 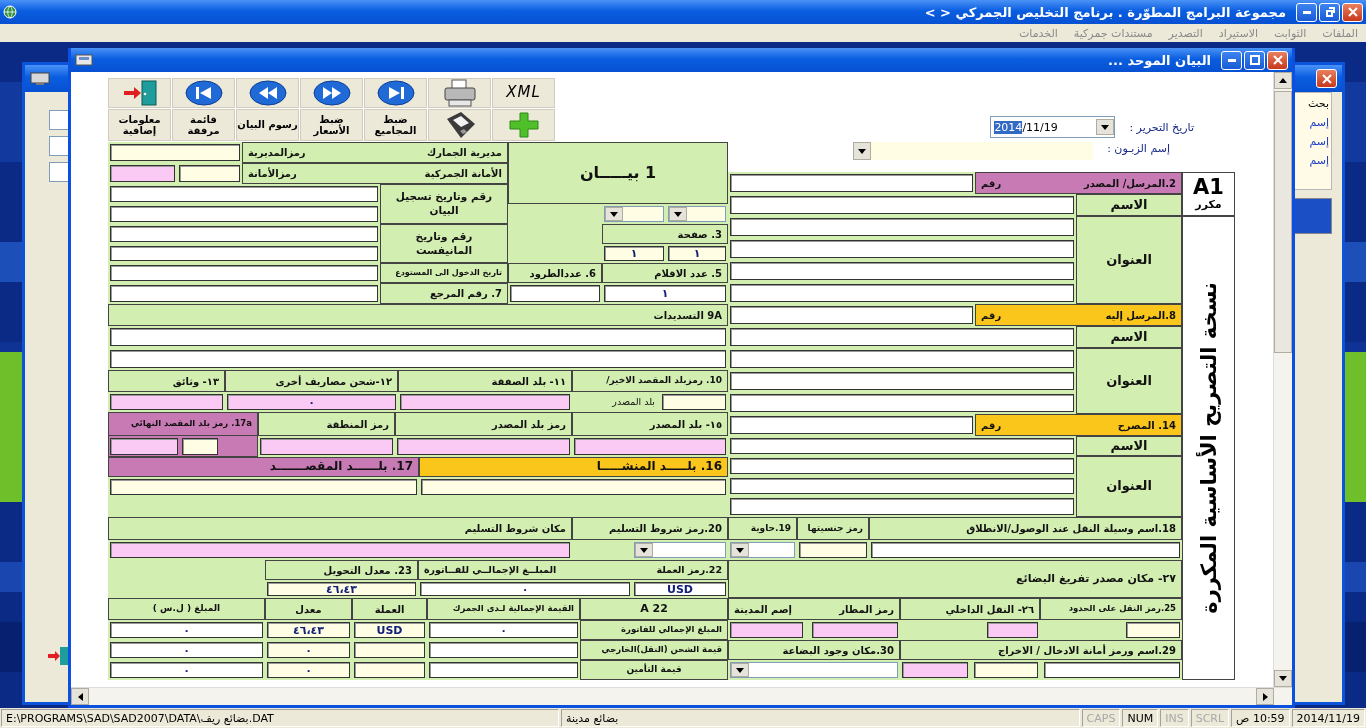 What do you see at coordinates (139, 125) in the screenshot?
I see `toolbar-button: معلومات إضافية` at bounding box center [139, 125].